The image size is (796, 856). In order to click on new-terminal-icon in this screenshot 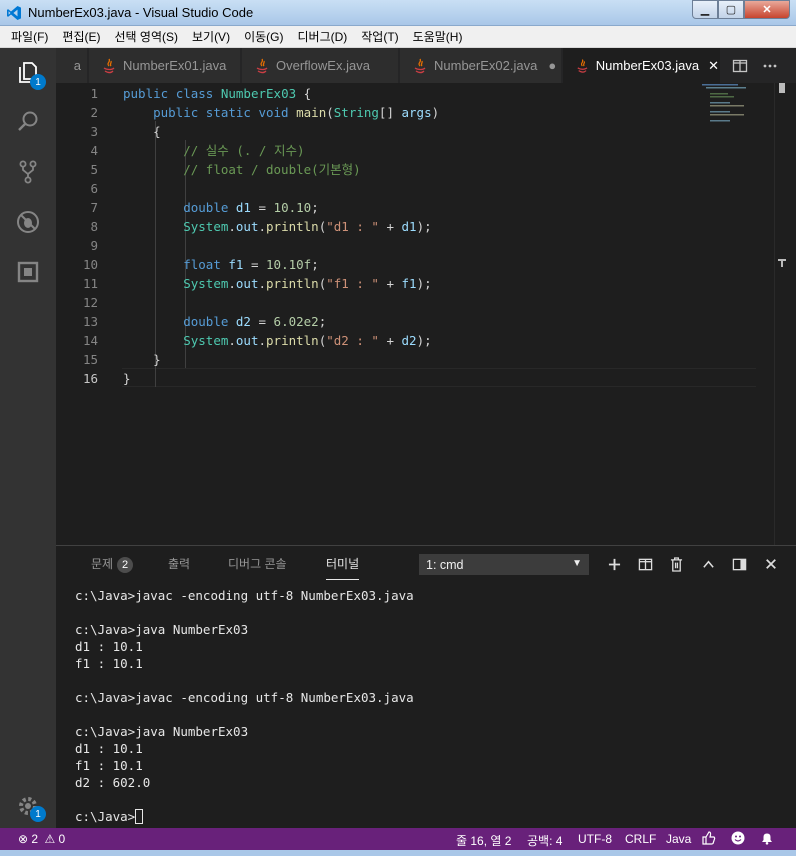, I will do `click(614, 564)`.